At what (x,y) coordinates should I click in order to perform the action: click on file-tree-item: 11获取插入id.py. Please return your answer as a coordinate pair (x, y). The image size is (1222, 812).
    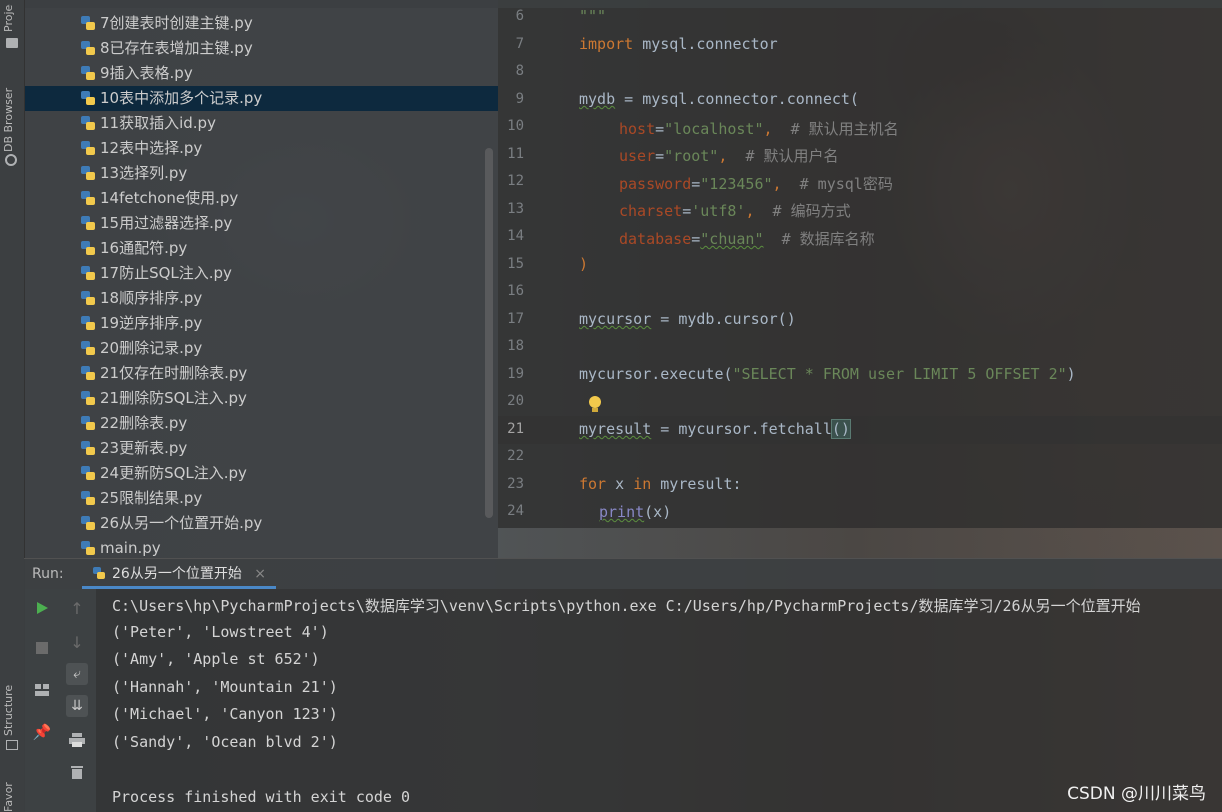
    Looking at the image, I should click on (148, 123).